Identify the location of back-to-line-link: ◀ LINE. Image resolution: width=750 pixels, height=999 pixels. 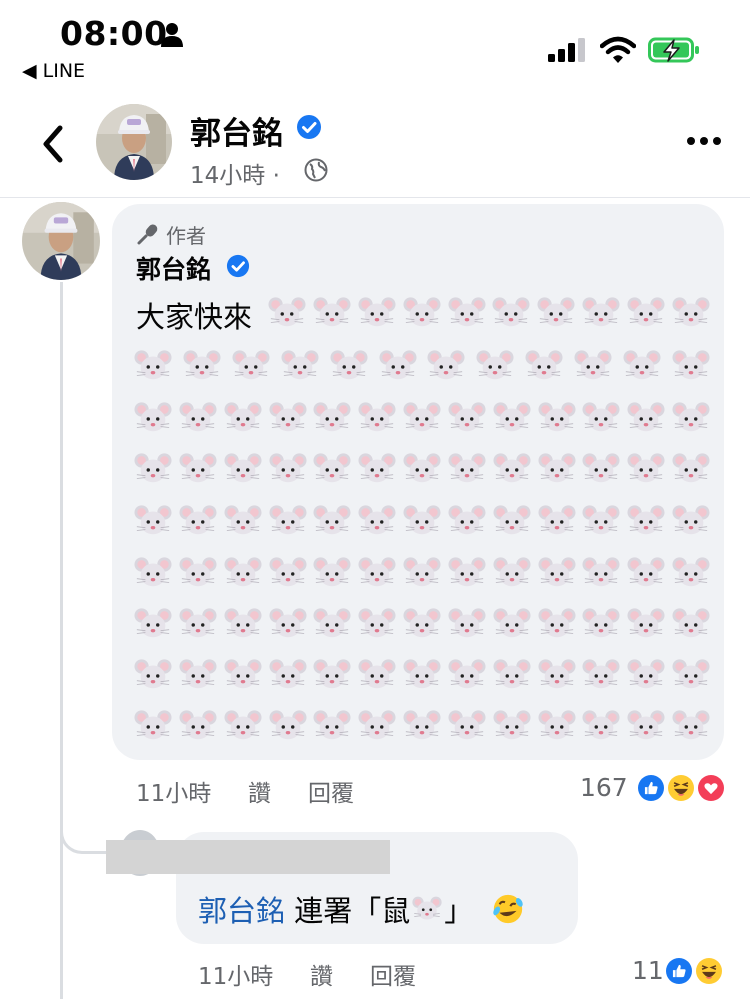
(53, 71).